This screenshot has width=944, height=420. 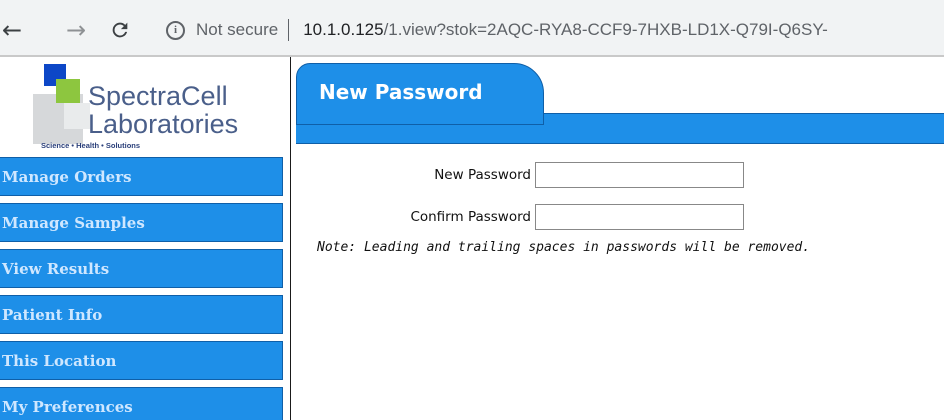 I want to click on new-password-input, so click(x=639, y=175).